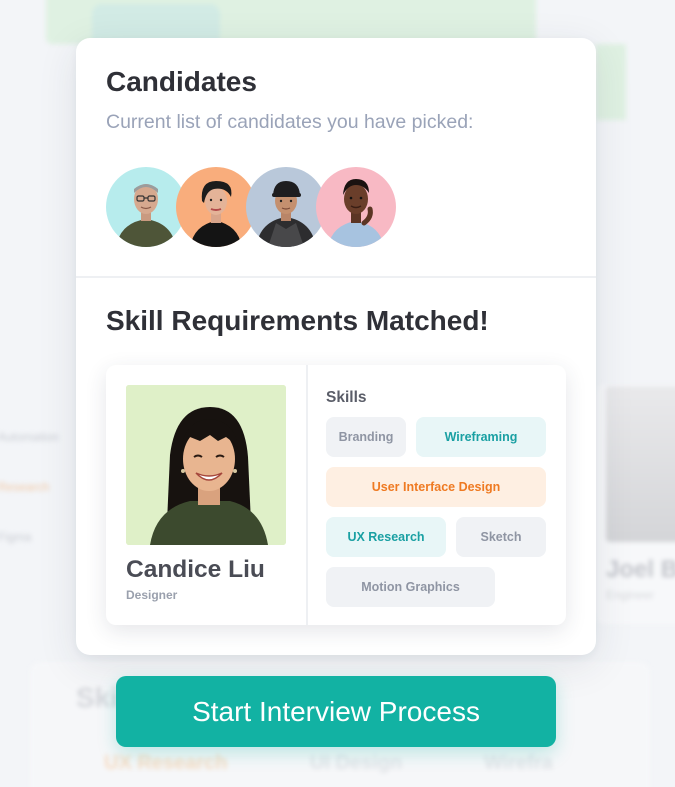 This screenshot has height=787, width=675. Describe the element at coordinates (152, 595) in the screenshot. I see `candidate-role: Designer` at that location.